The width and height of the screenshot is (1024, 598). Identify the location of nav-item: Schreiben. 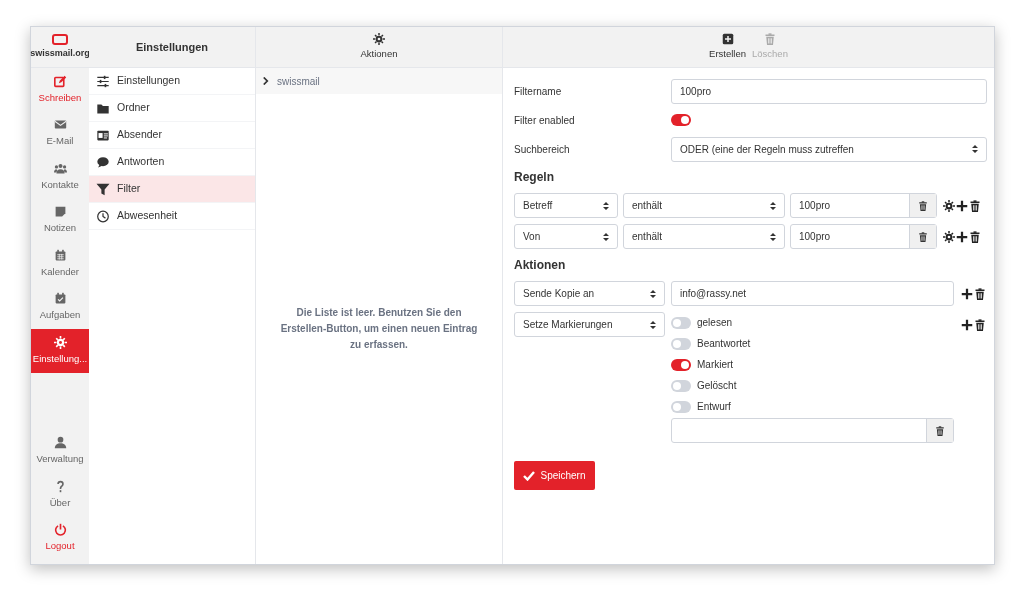
(60, 90).